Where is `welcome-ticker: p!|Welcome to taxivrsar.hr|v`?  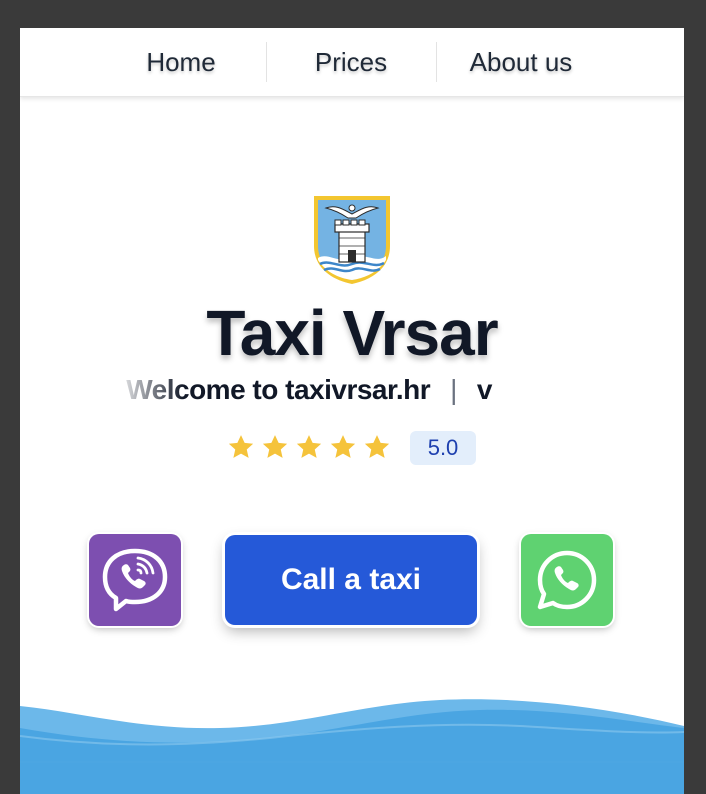
welcome-ticker: p!|Welcome to taxivrsar.hr|v is located at coordinates (351, 390).